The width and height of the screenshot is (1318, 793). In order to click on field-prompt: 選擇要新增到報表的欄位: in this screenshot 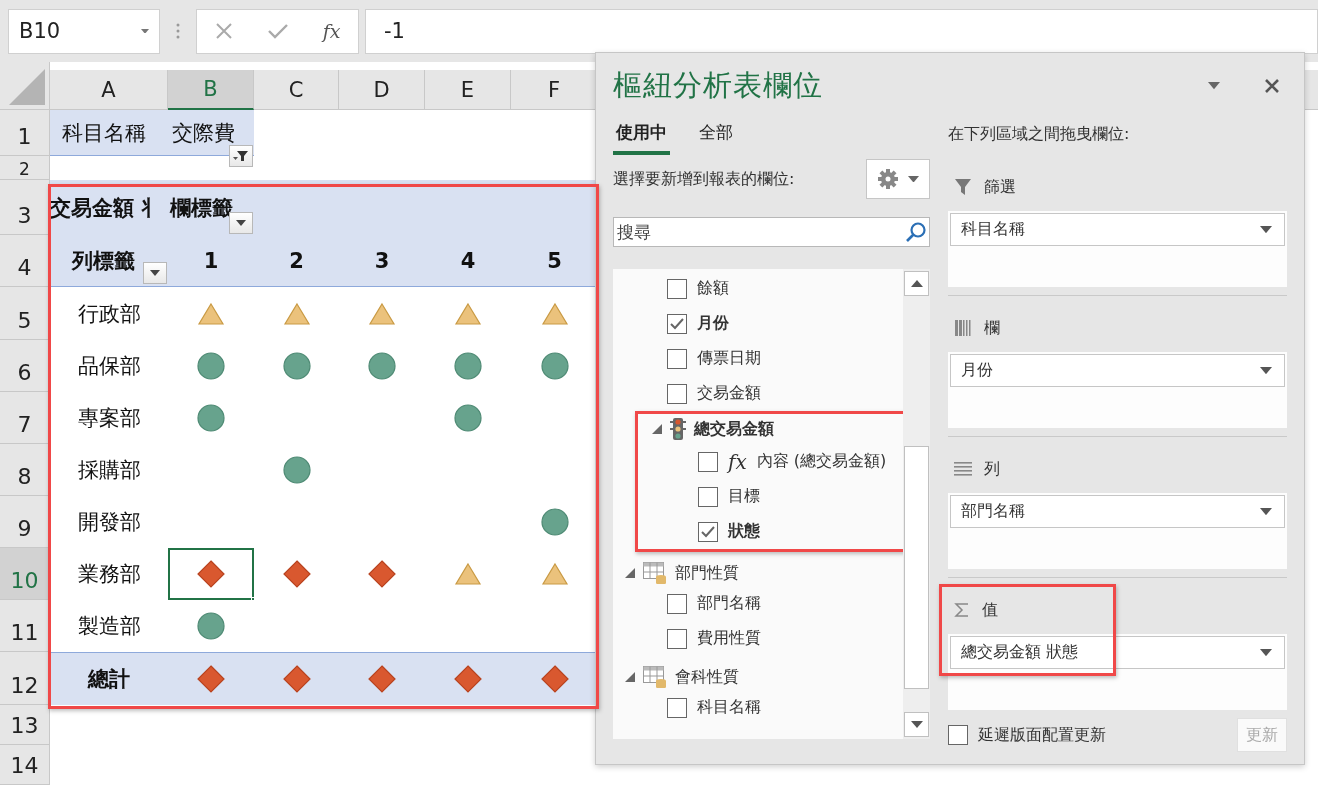, I will do `click(704, 179)`.